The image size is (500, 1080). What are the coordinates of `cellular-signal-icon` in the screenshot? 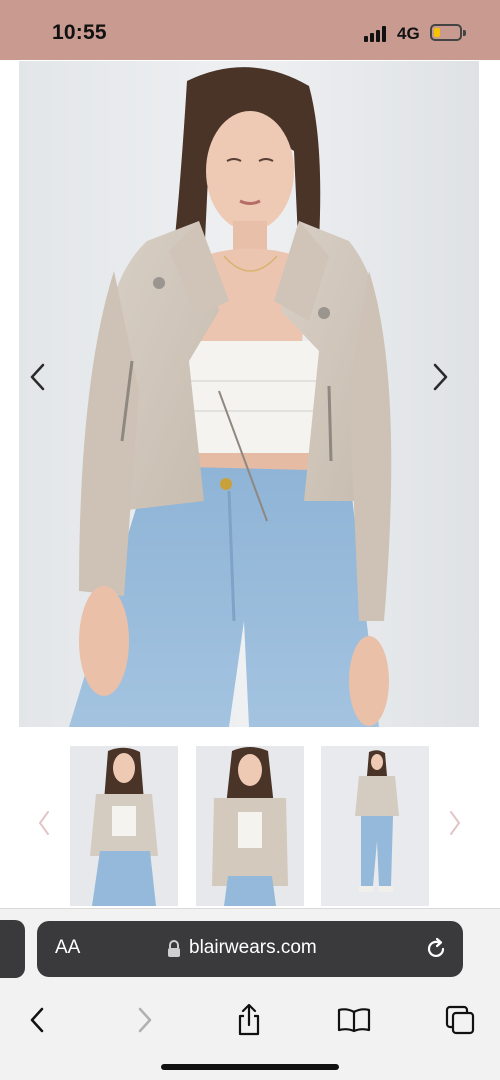 It's located at (377, 33).